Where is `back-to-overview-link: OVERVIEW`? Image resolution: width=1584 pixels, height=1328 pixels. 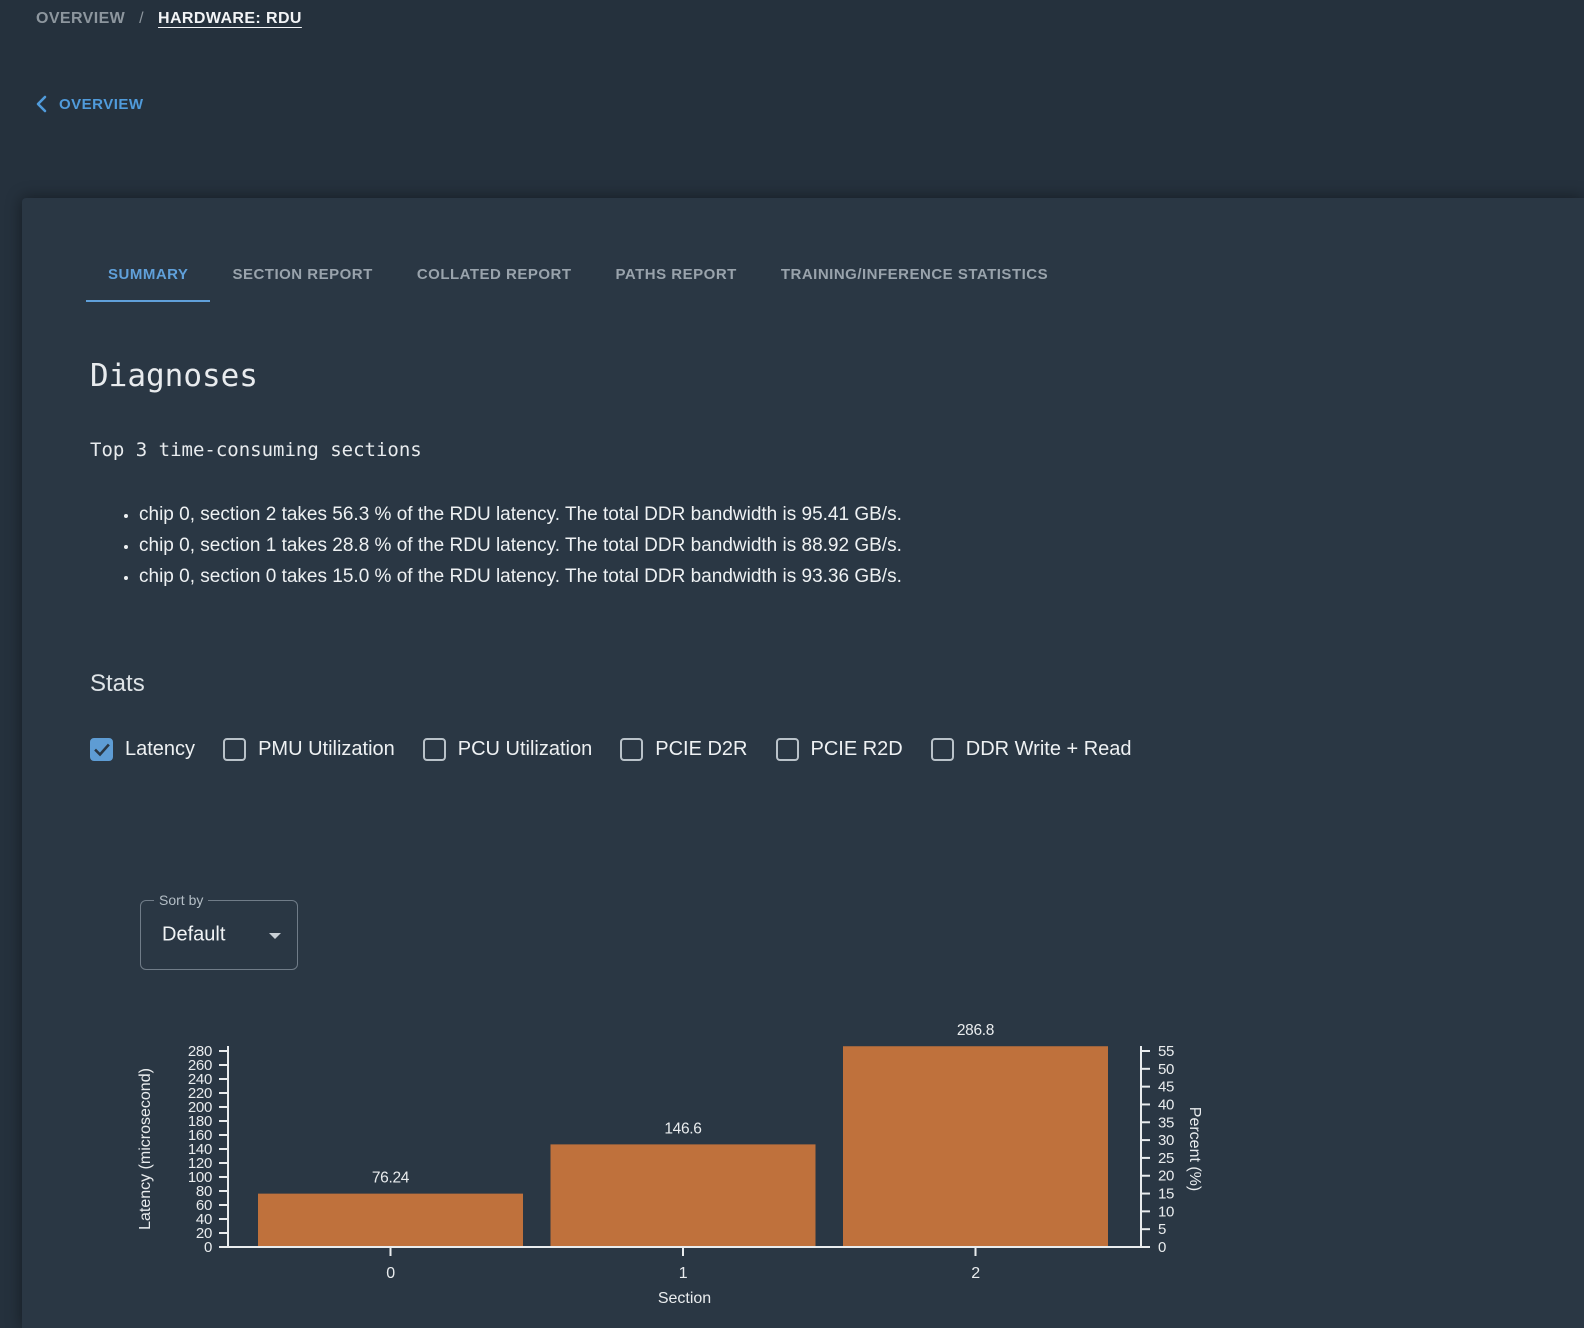 back-to-overview-link: OVERVIEW is located at coordinates (90, 104).